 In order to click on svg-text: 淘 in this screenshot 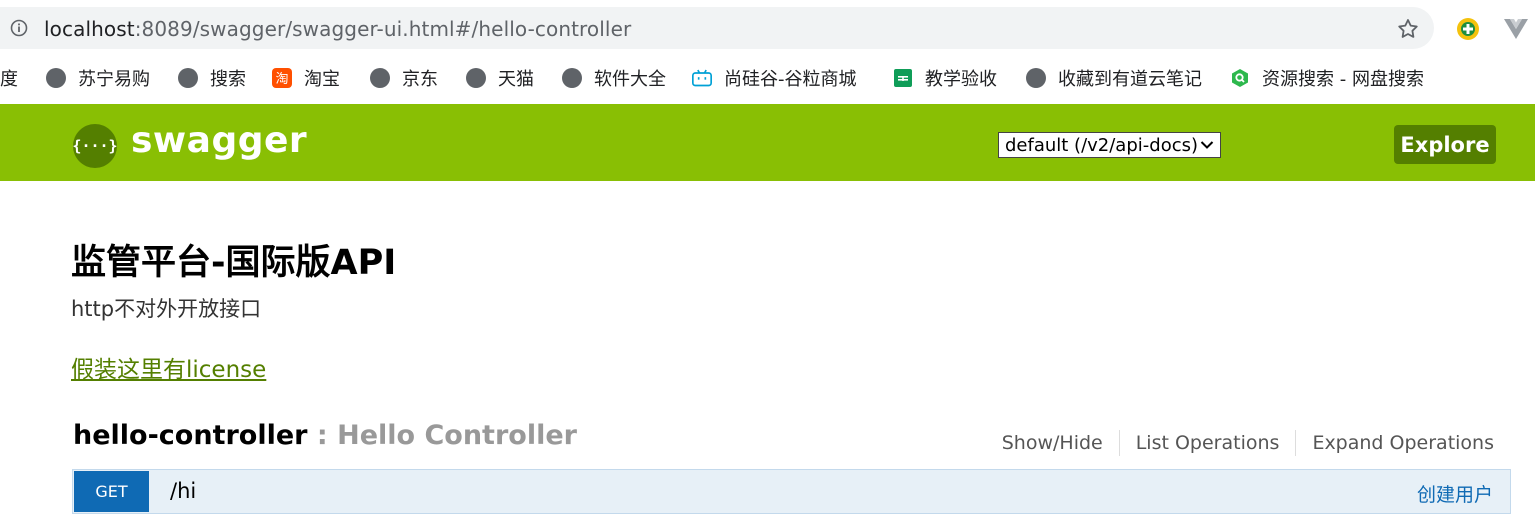, I will do `click(281, 79)`.